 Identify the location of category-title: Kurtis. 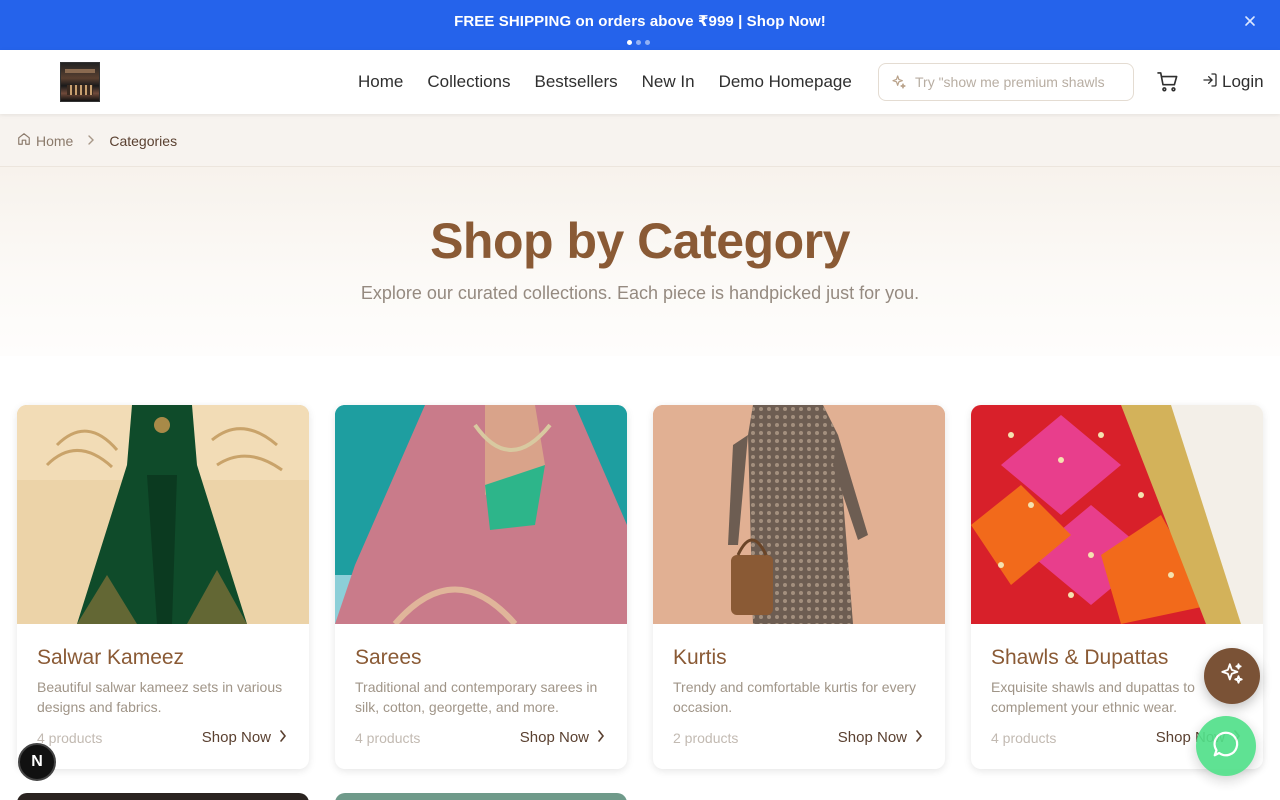
(700, 657).